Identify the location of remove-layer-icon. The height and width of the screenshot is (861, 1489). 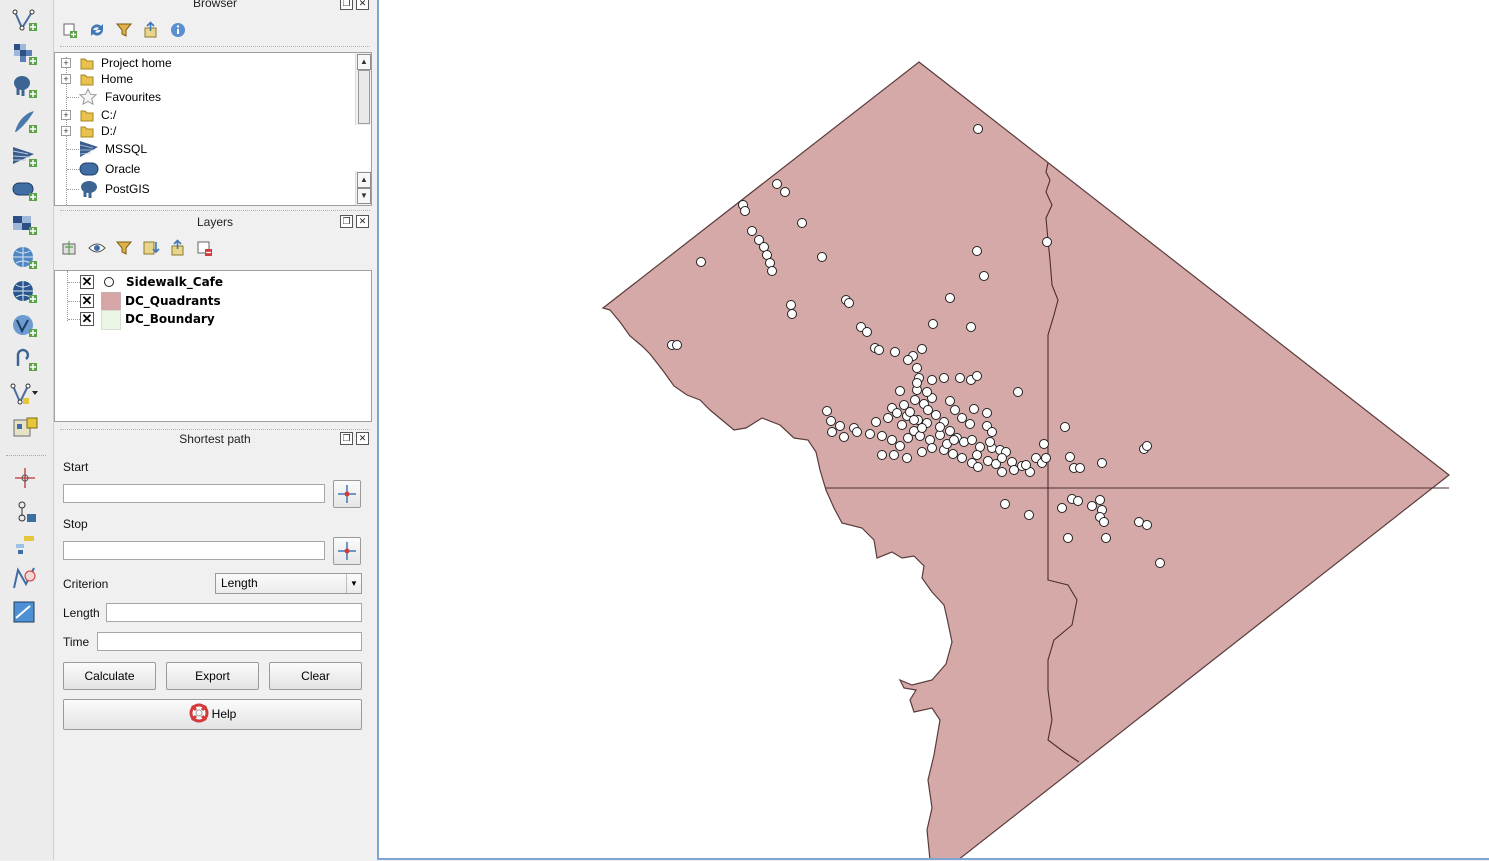
(205, 248).